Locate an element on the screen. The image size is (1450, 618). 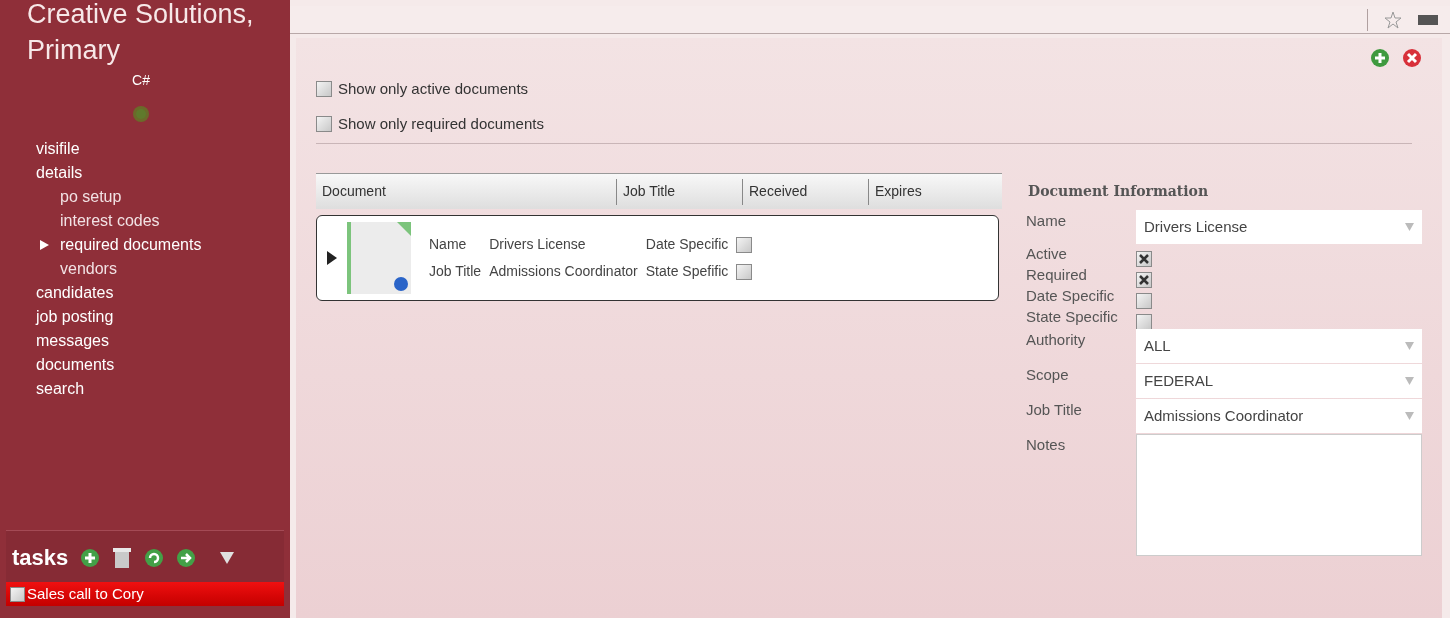
filter-label: Show only active documents is located at coordinates (433, 89).